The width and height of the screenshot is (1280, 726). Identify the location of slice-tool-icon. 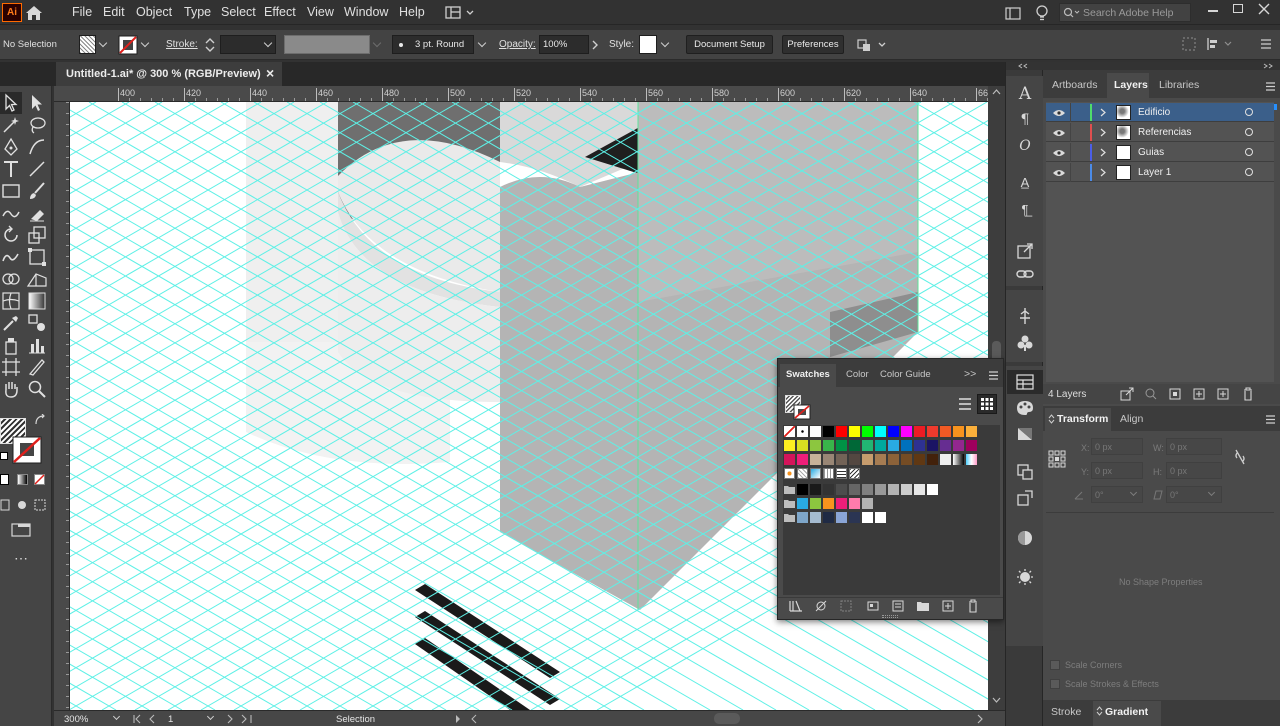
(37, 367).